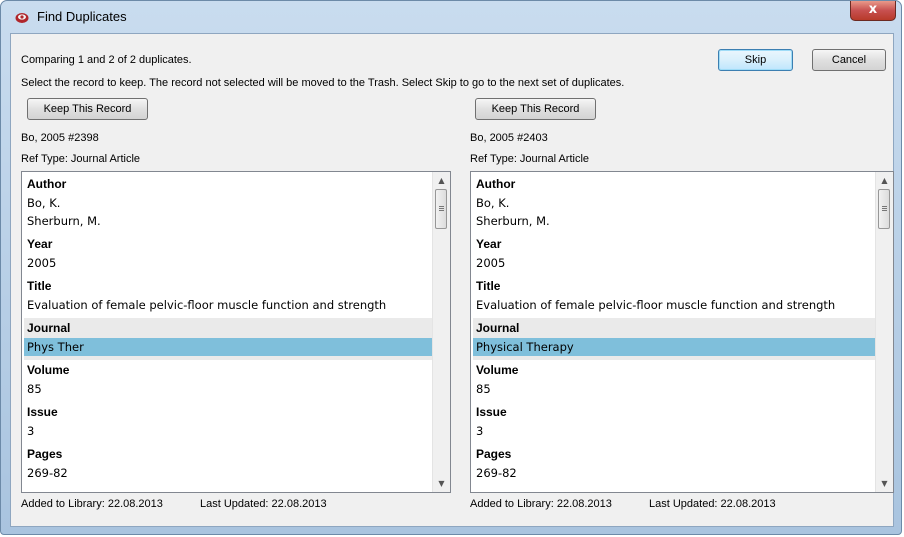 The width and height of the screenshot is (904, 537). Describe the element at coordinates (509, 138) in the screenshot. I see `right-record-id: Bo, 2005 #2403` at that location.